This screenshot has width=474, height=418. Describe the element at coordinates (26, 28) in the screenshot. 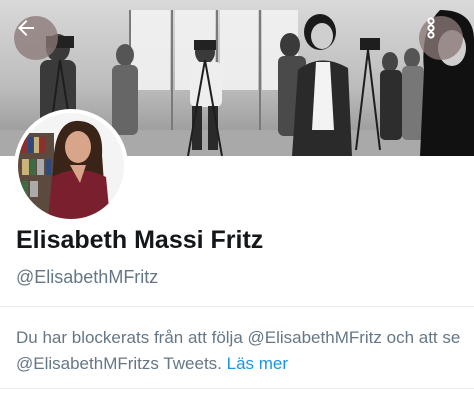

I see `arrow-left-icon` at that location.